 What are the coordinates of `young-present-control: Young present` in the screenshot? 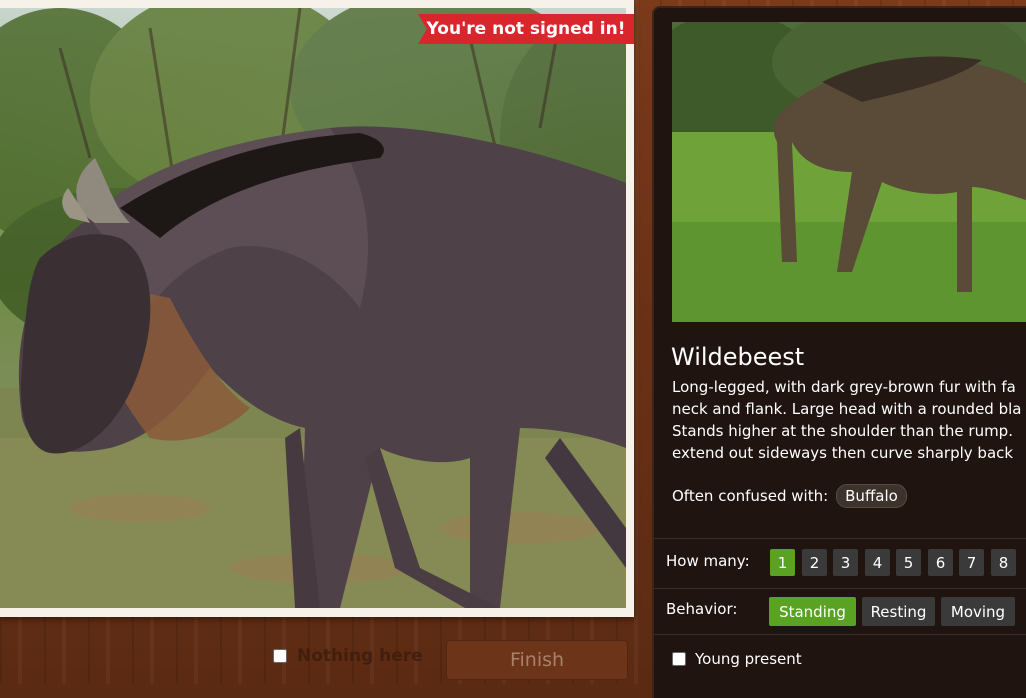 It's located at (737, 659).